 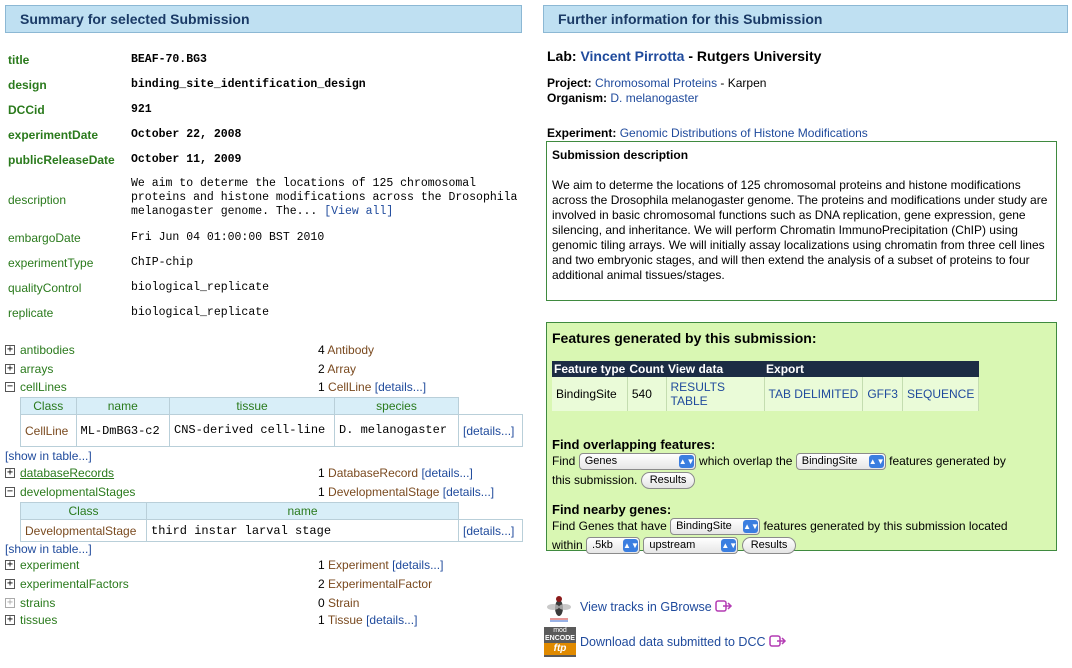 What do you see at coordinates (742, 83) in the screenshot?
I see `project-suffix: - Karpen` at bounding box center [742, 83].